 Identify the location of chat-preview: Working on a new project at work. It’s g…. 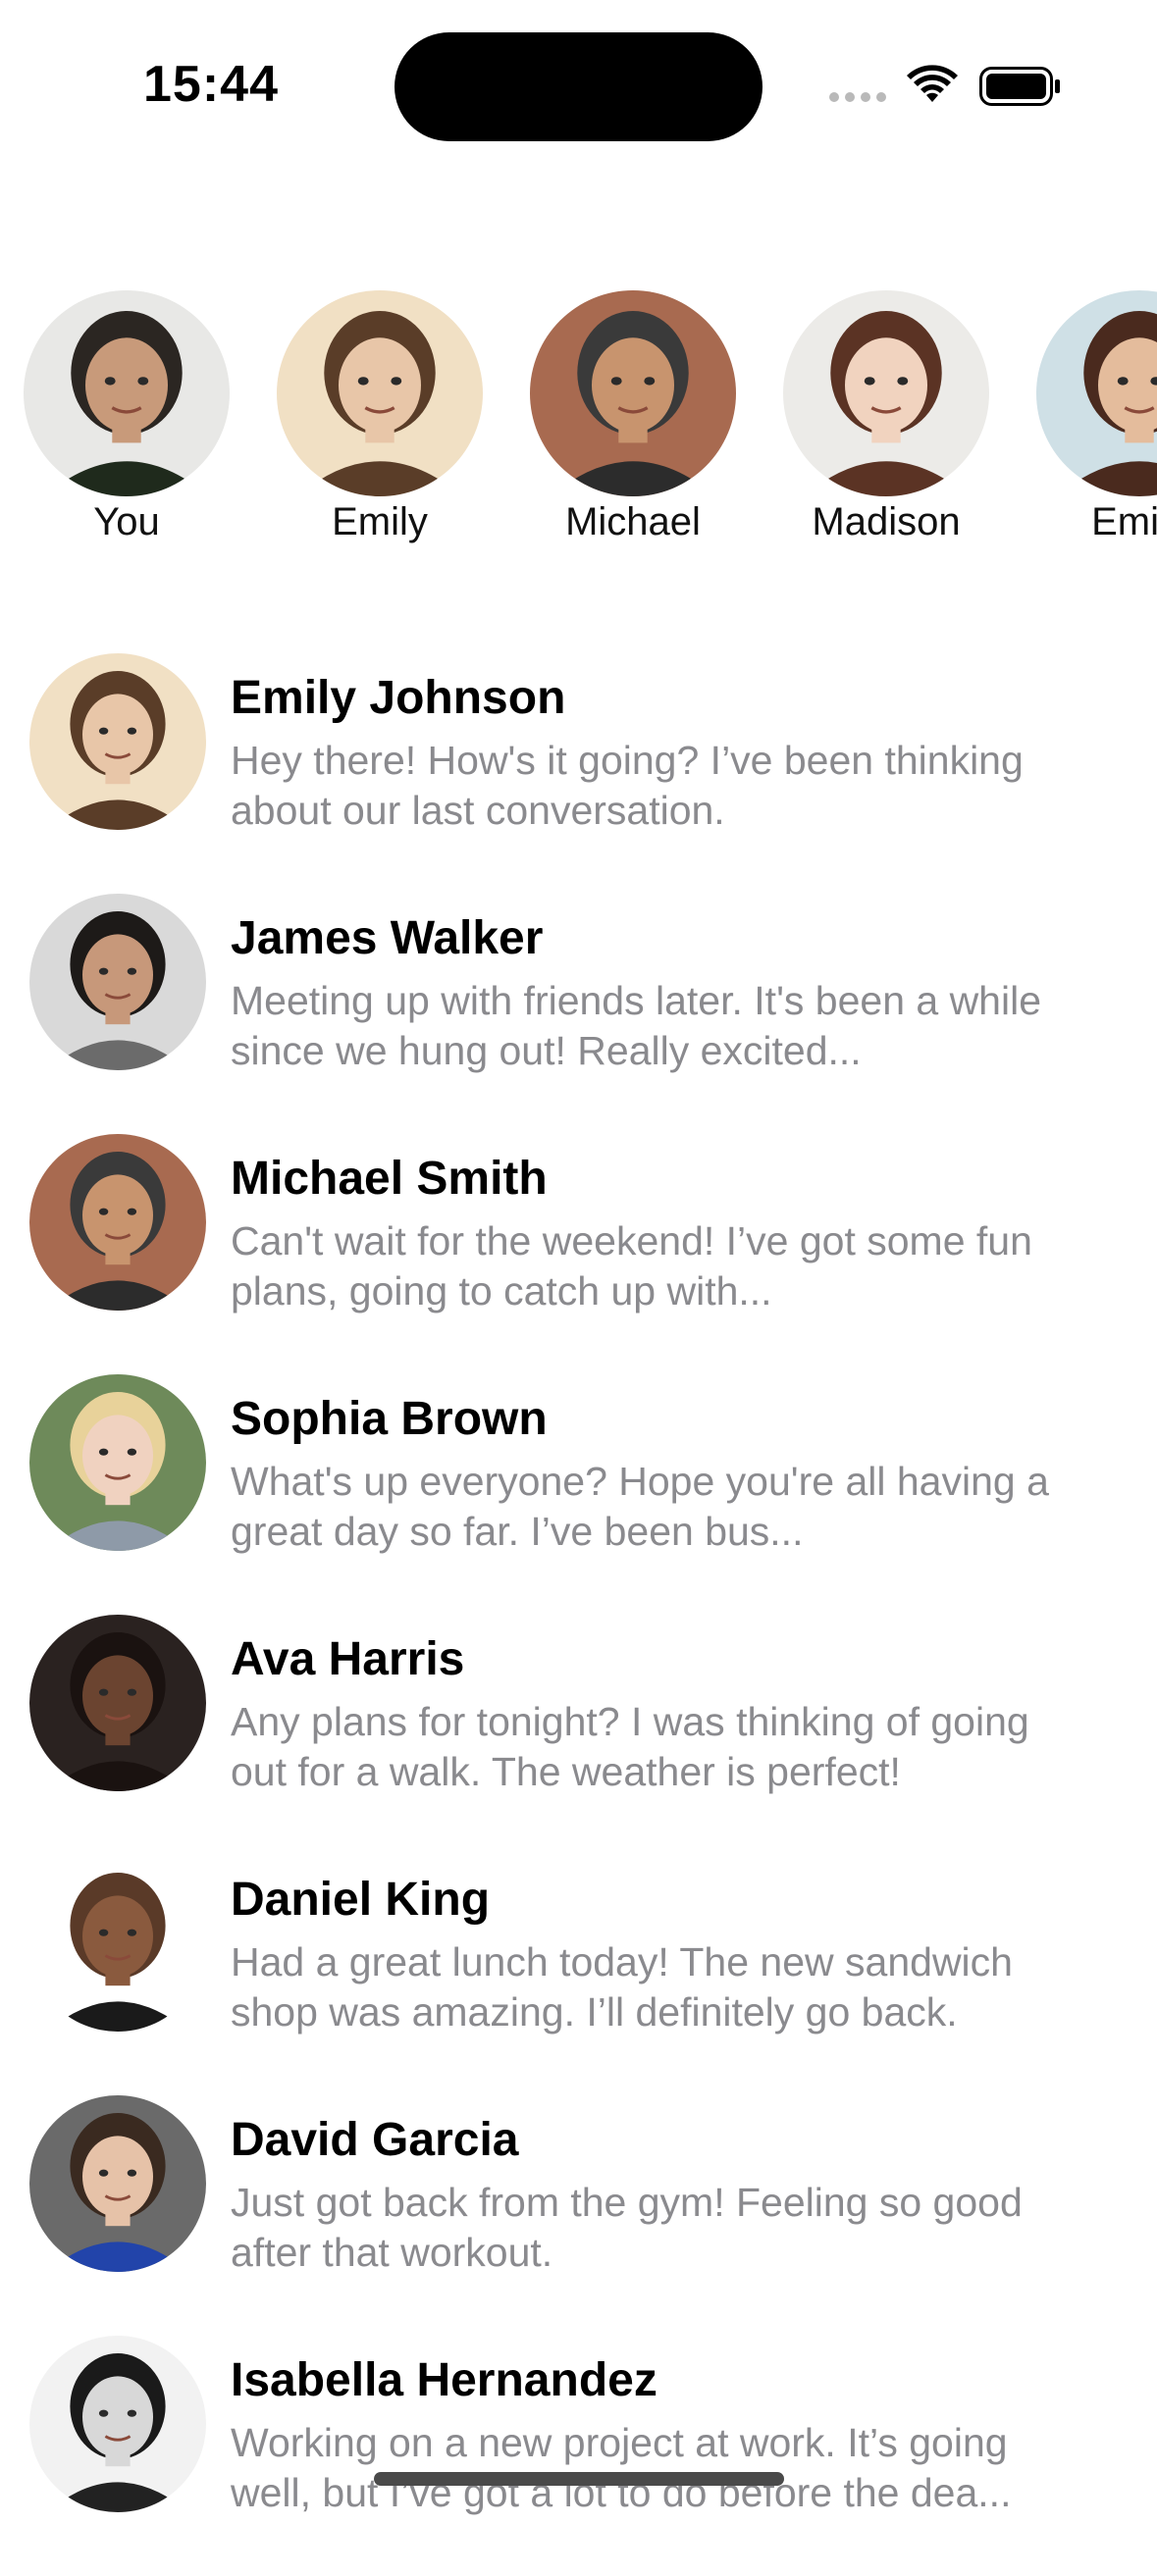
(621, 2467).